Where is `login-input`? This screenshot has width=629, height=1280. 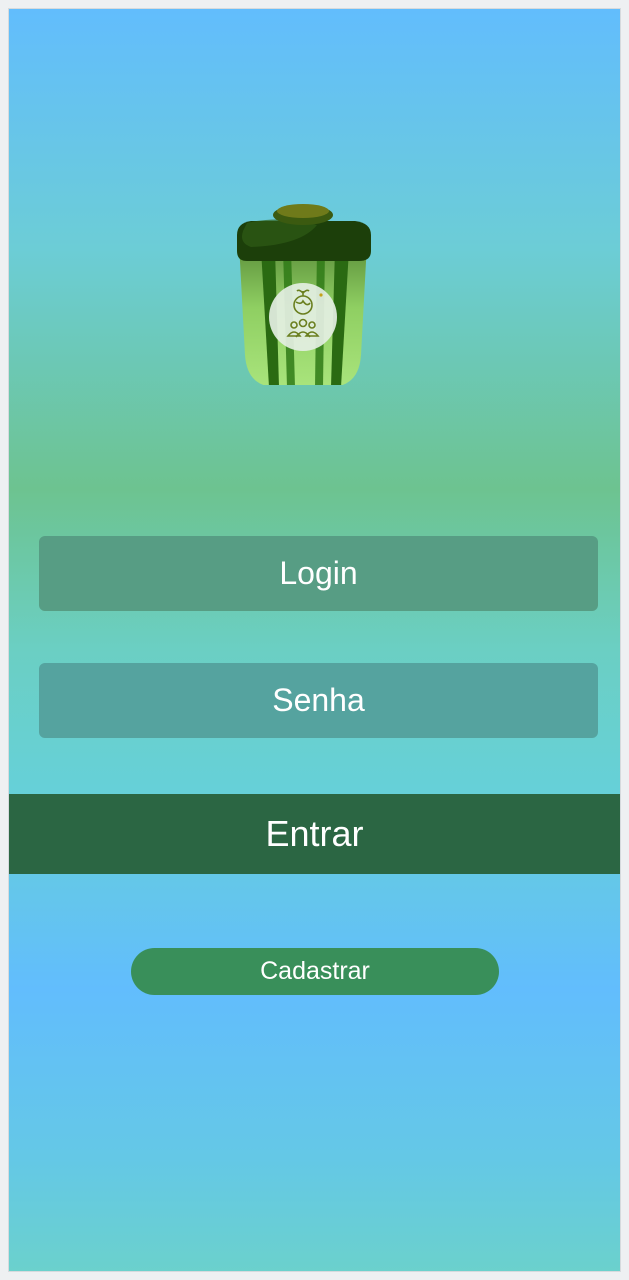
login-input is located at coordinates (318, 573).